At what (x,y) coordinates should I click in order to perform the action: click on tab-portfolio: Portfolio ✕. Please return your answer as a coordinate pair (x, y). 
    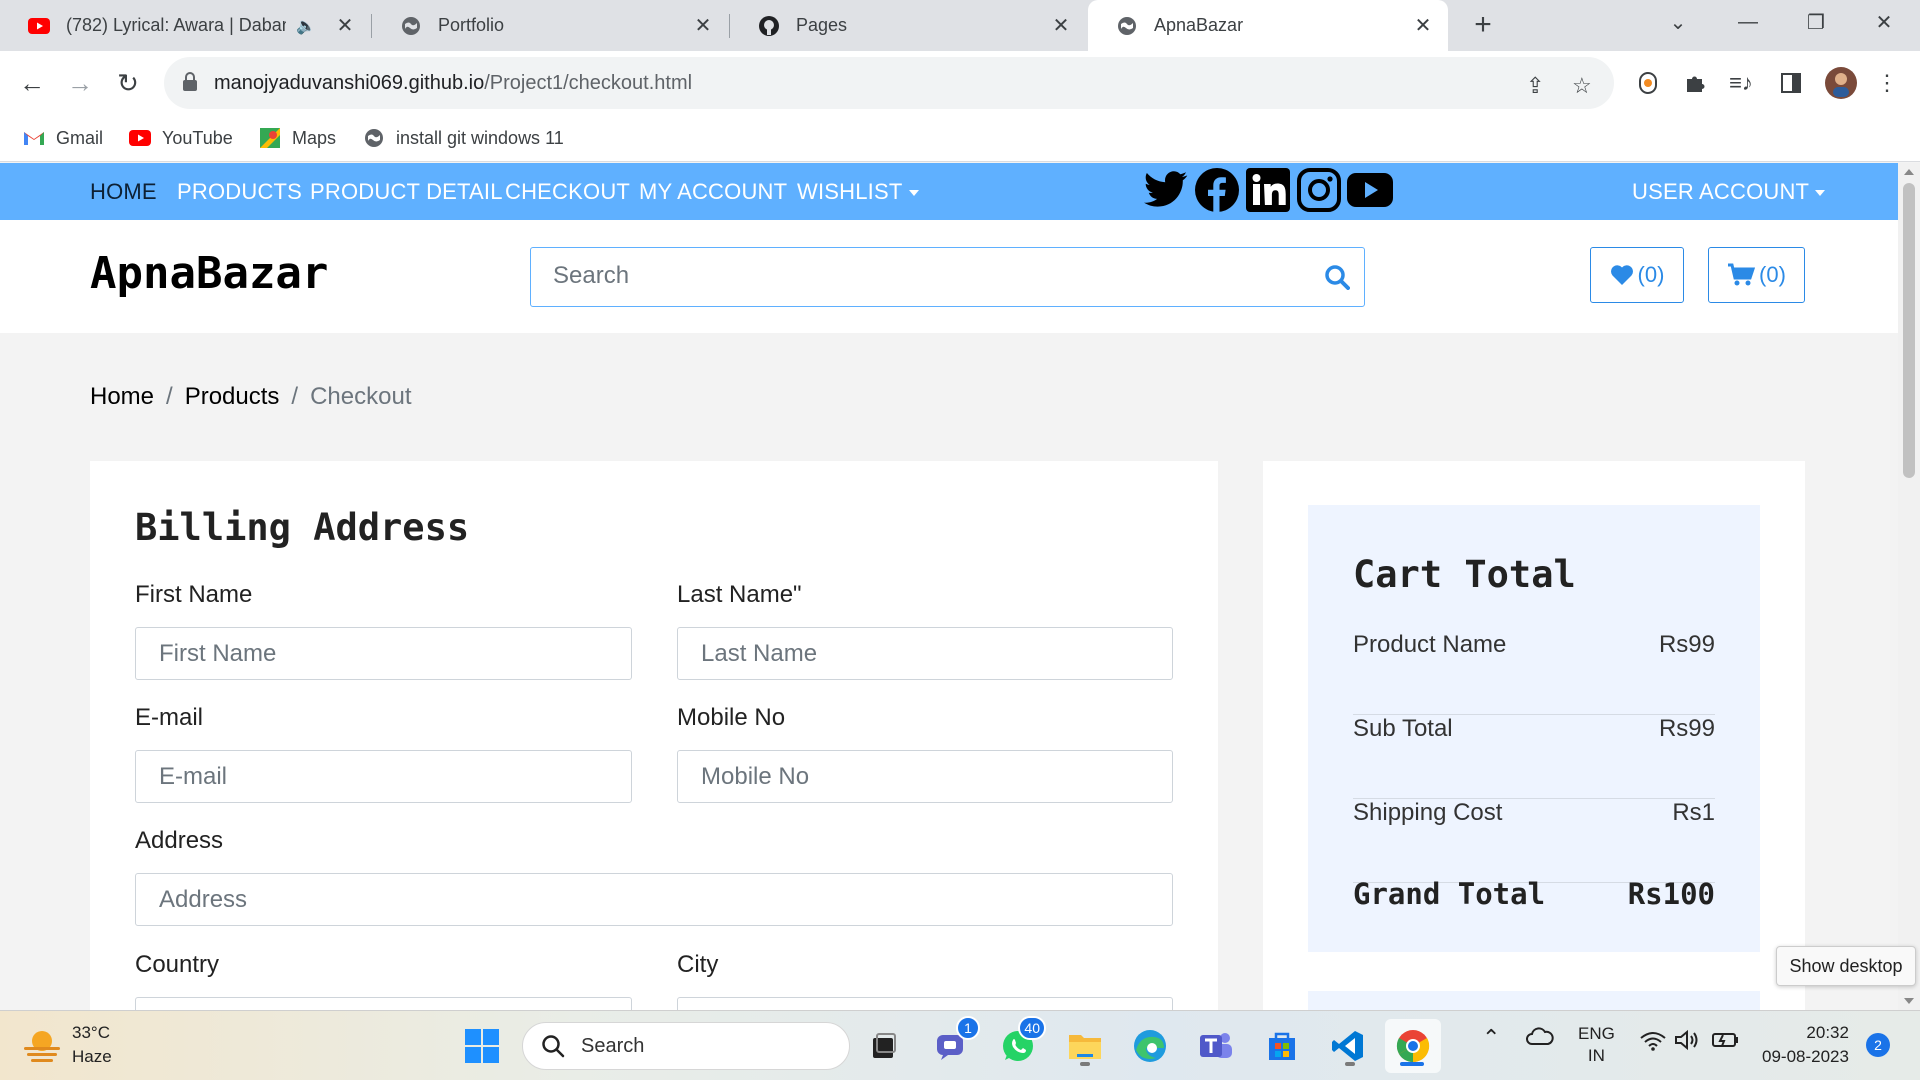
    Looking at the image, I should click on (550, 25).